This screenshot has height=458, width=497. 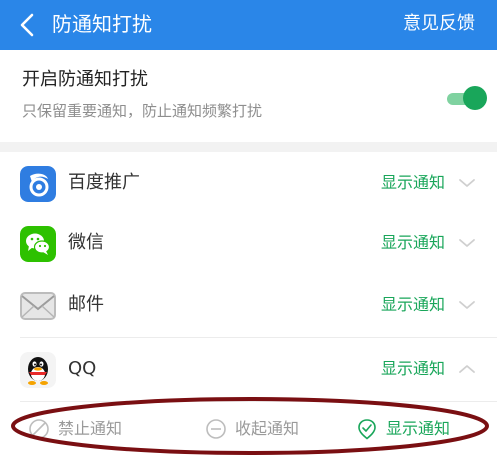 I want to click on anti-disturb-switch, so click(x=467, y=98).